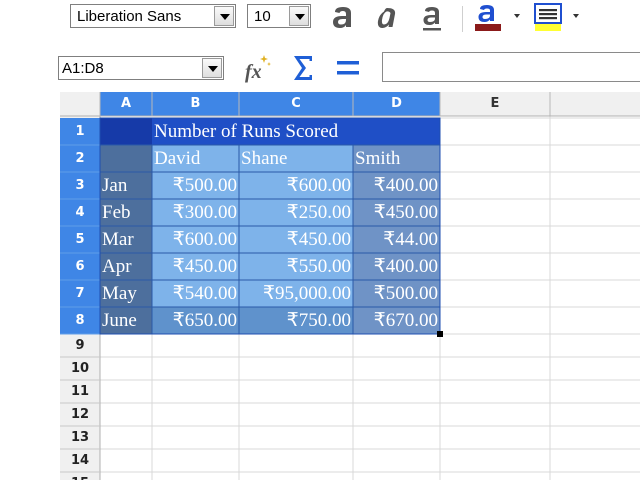 Image resolution: width=640 pixels, height=480 pixels. I want to click on column-header-e: E, so click(495, 104).